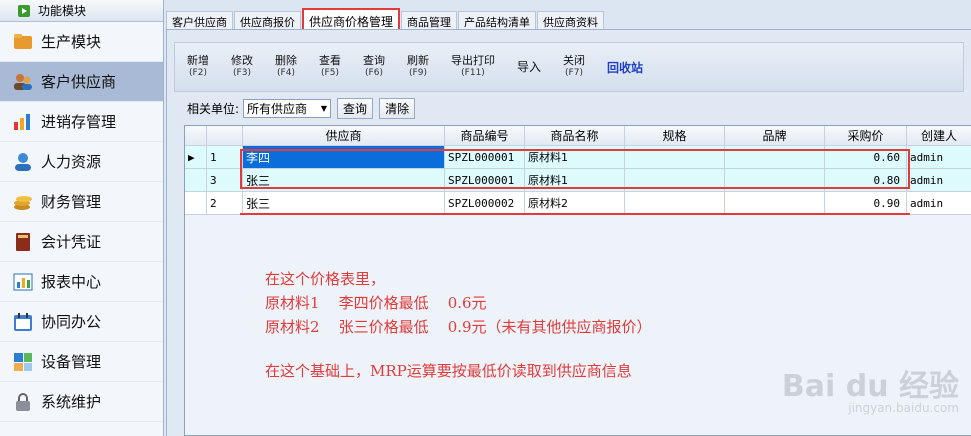 The height and width of the screenshot is (436, 971). I want to click on sidebar-item-label: 财务管理, so click(71, 202).